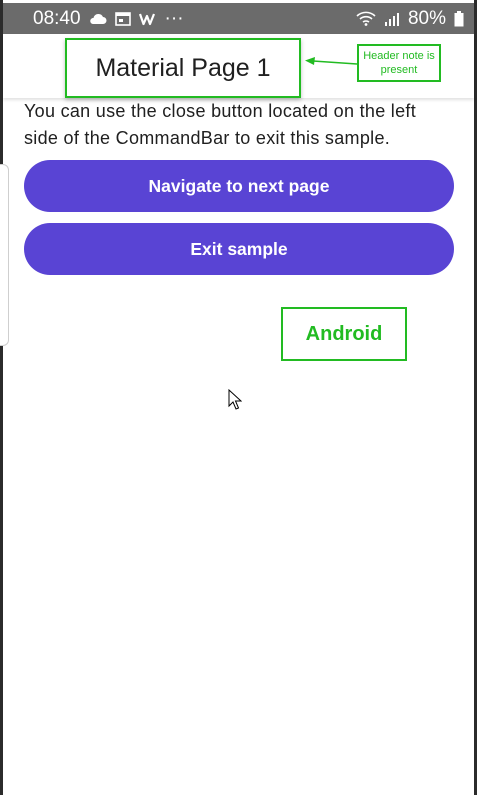 This screenshot has height=795, width=477. What do you see at coordinates (366, 18) in the screenshot?
I see `wifi-icon` at bounding box center [366, 18].